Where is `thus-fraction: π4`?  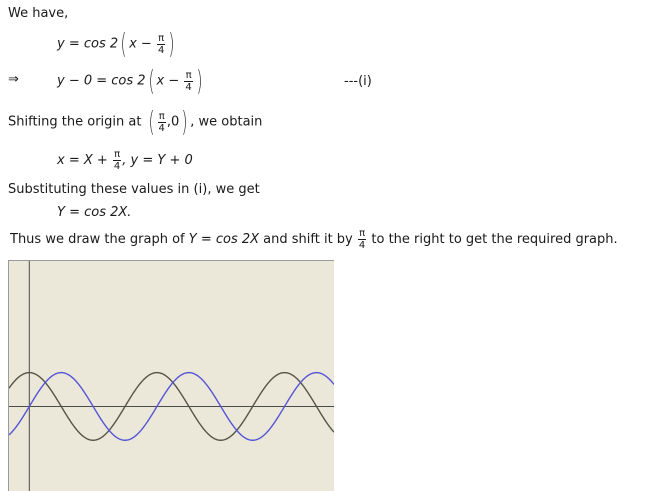
thus-fraction: π4 is located at coordinates (362, 239).